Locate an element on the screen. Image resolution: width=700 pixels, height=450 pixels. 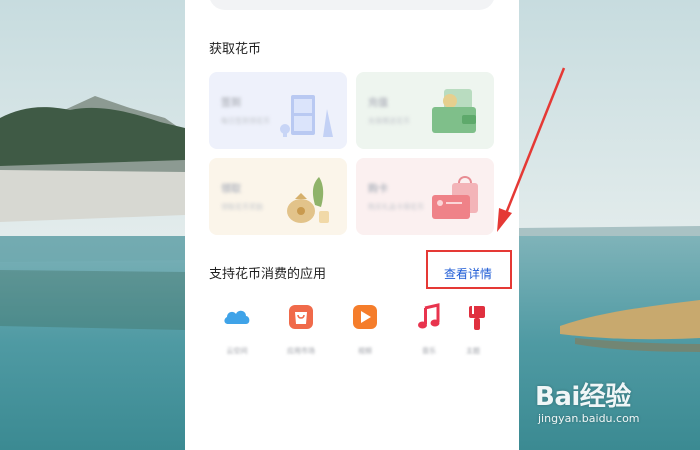
app-item-music: 音乐 is located at coordinates (429, 329).